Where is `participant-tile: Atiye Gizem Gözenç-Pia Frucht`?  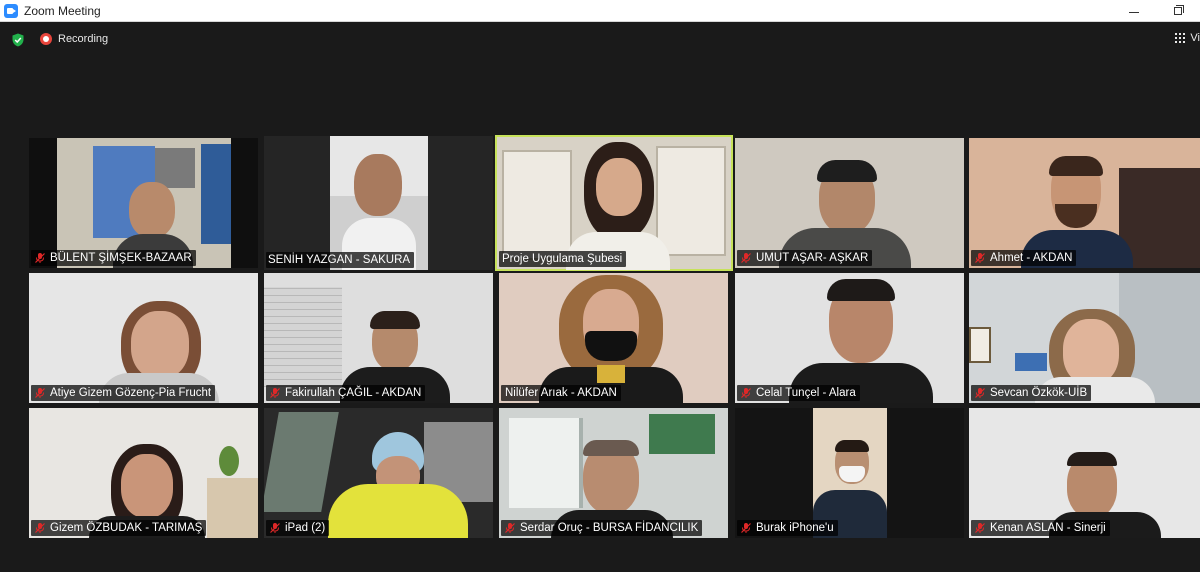
participant-tile: Atiye Gizem Gözenç-Pia Frucht is located at coordinates (143, 338).